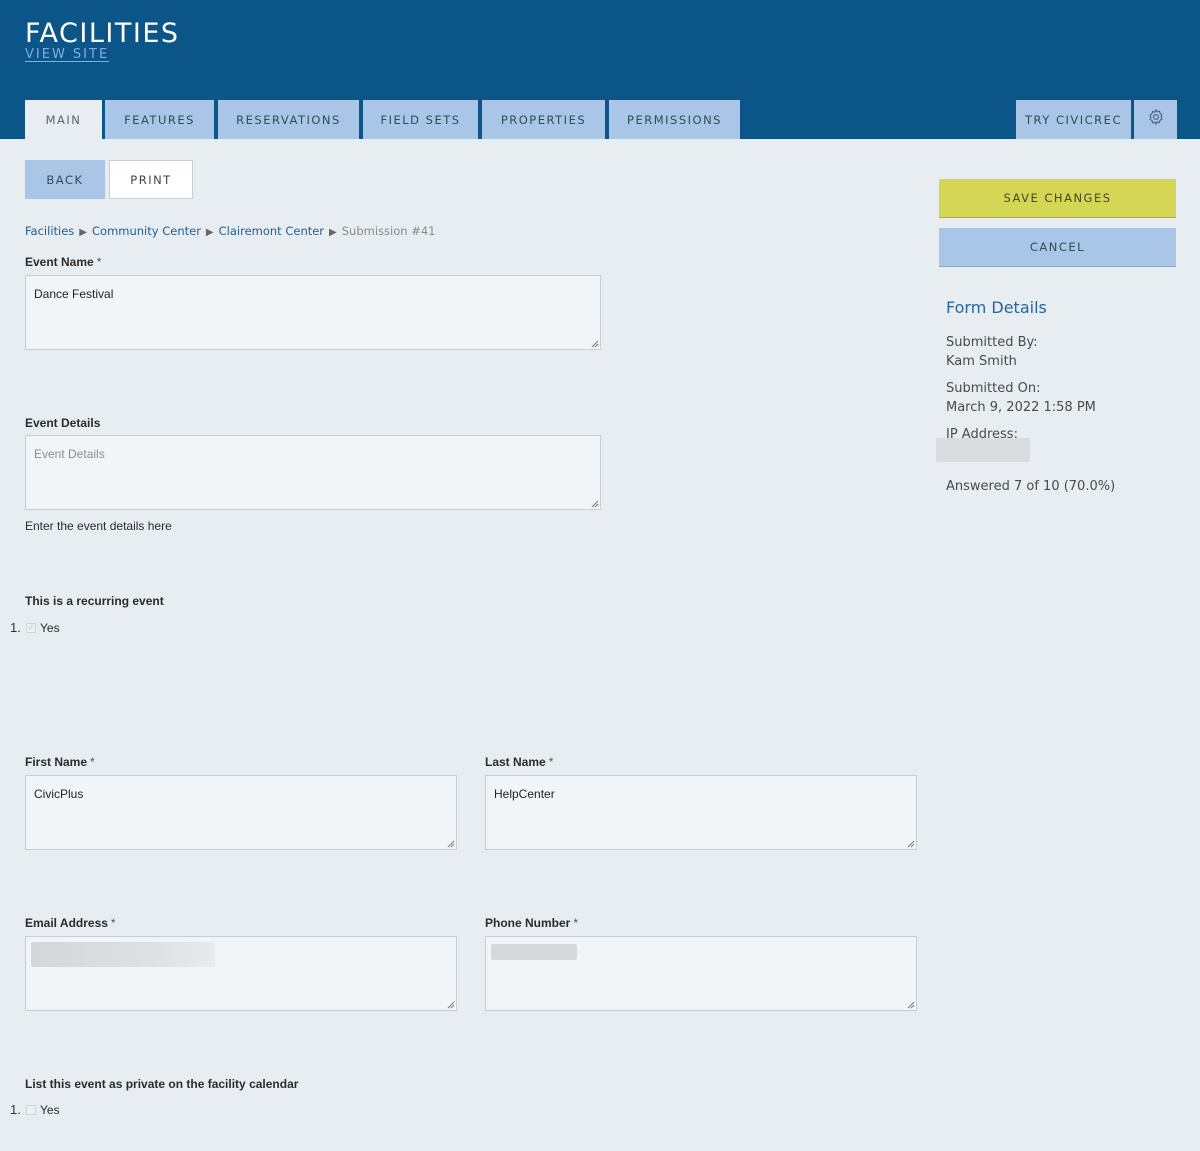 The height and width of the screenshot is (1151, 1200). What do you see at coordinates (288, 119) in the screenshot?
I see `tab-reservations: RESERVATIONS` at bounding box center [288, 119].